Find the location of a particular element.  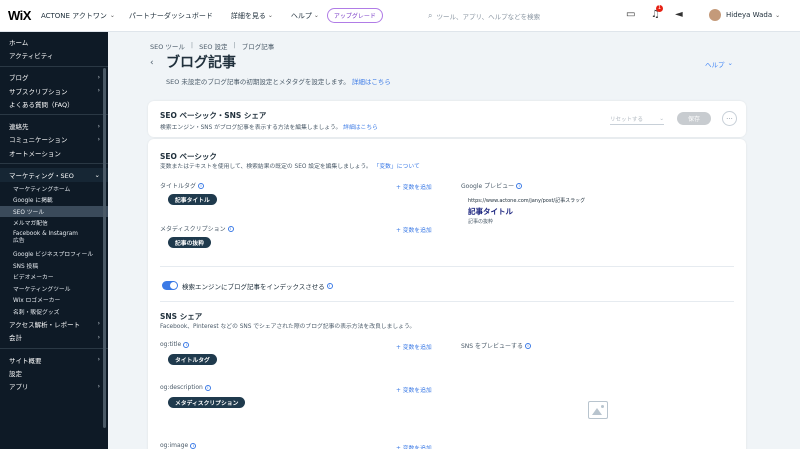

sidebar-item-site-overview: サイト概要 › is located at coordinates (54, 359).